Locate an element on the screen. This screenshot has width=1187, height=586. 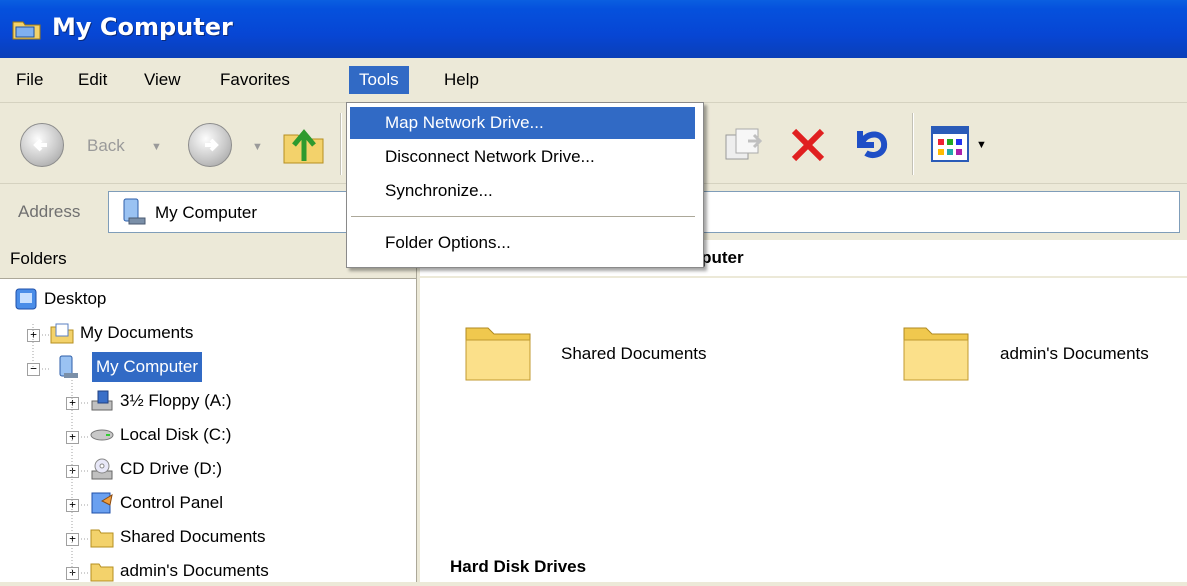
menu-bar: File Edit View Favorites Tools Help is located at coordinates (593, 80).